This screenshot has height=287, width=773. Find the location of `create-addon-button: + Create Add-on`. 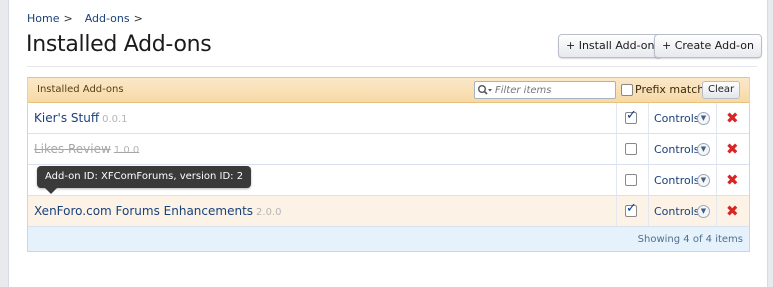

create-addon-button: + Create Add-on is located at coordinates (708, 46).